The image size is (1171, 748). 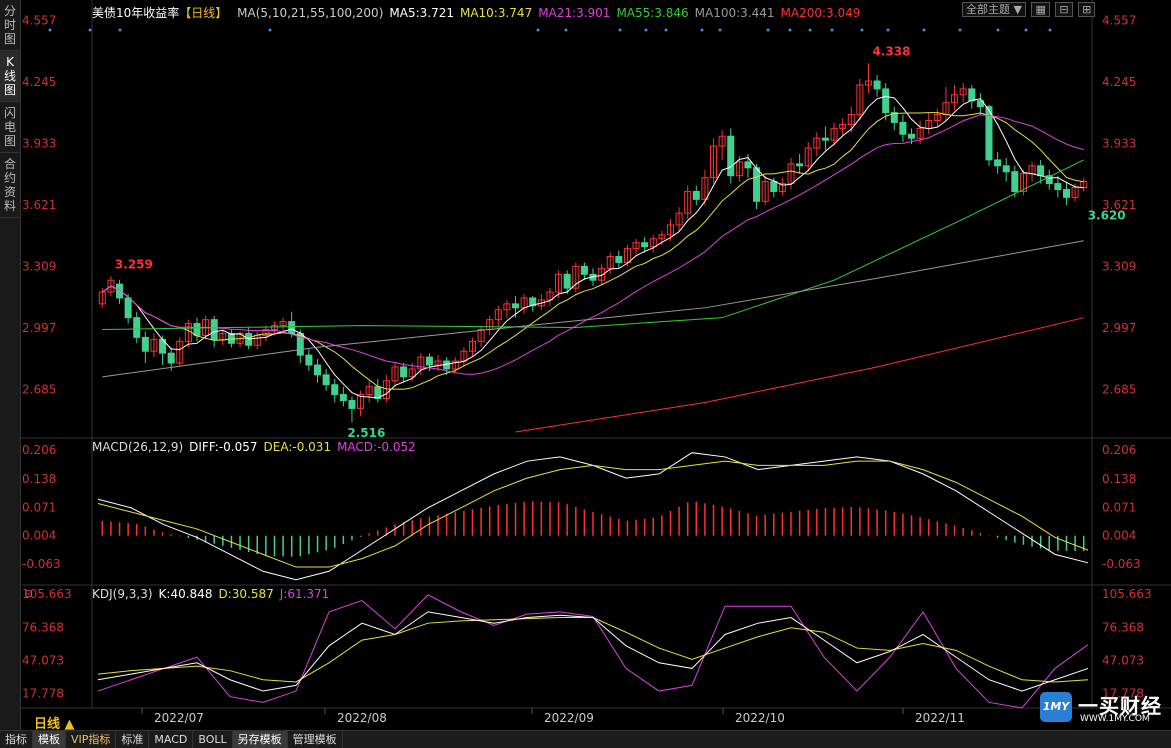 I want to click on bottom-tab-3: 标准, so click(x=133, y=739).